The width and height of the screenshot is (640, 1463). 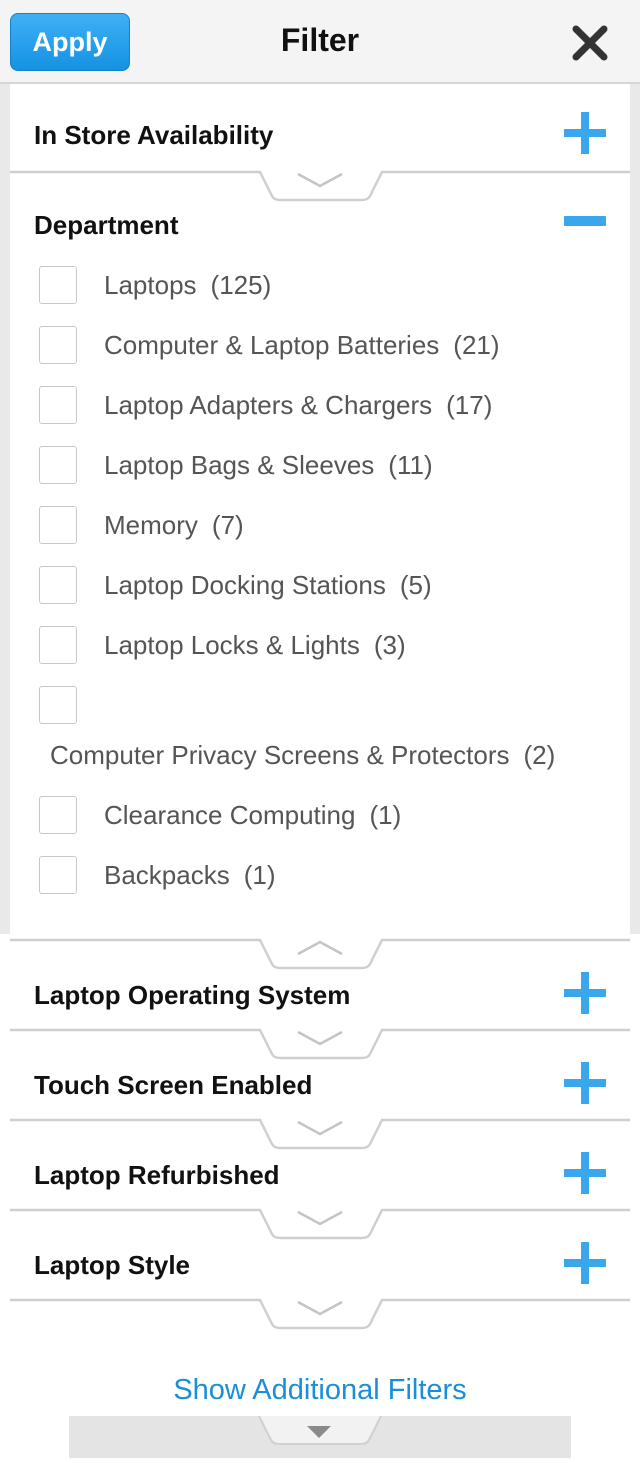 I want to click on chevron-down-icon, so click(x=320, y=1316).